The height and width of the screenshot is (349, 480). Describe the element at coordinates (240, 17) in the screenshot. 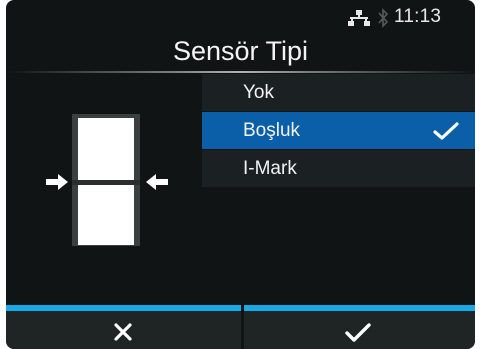

I see `status-bar: 11:13` at that location.